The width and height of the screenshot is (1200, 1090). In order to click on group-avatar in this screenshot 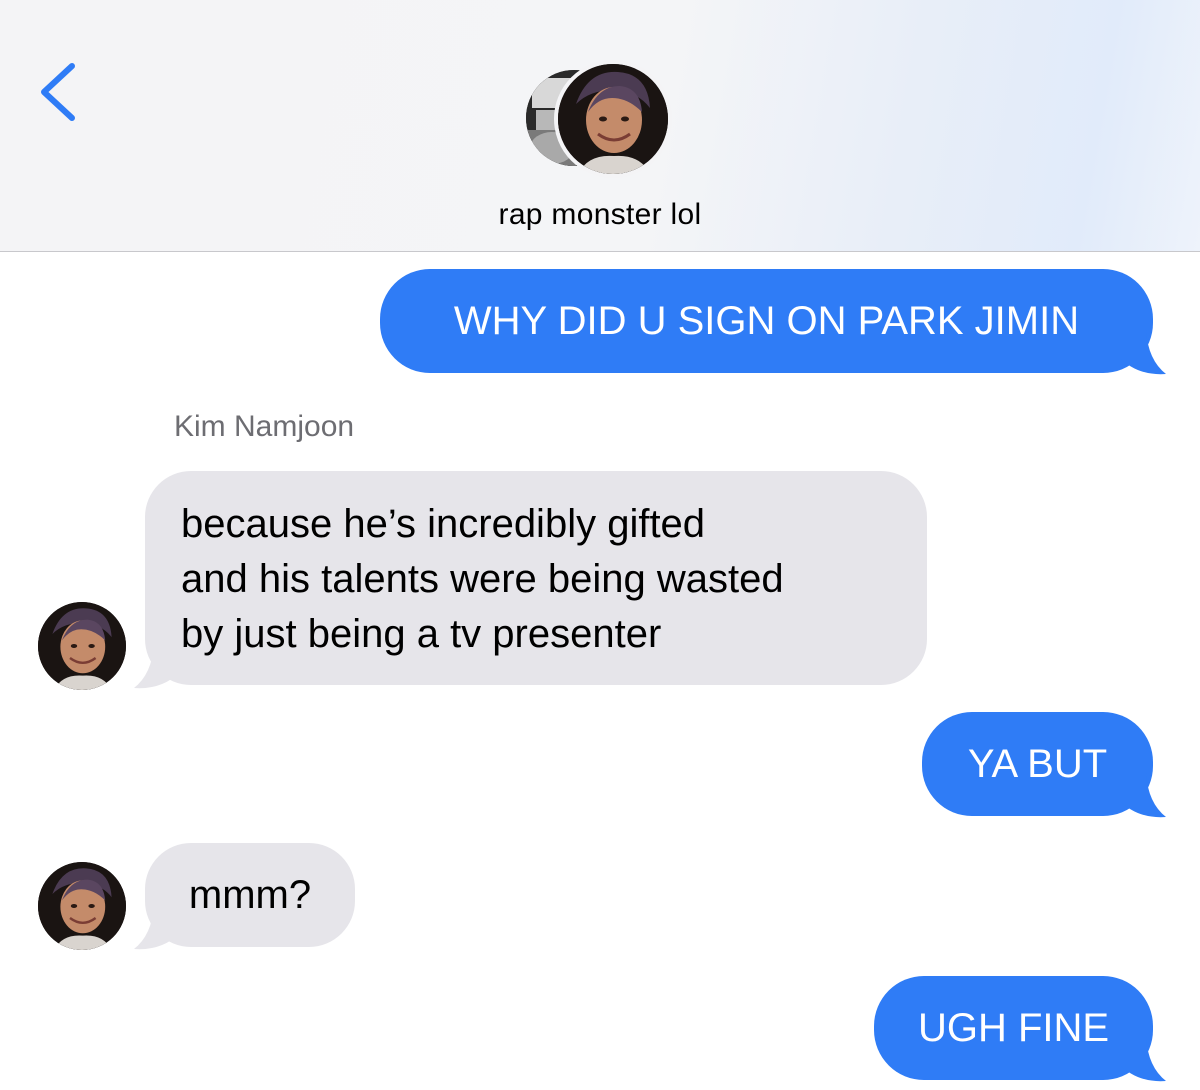, I will do `click(601, 119)`.